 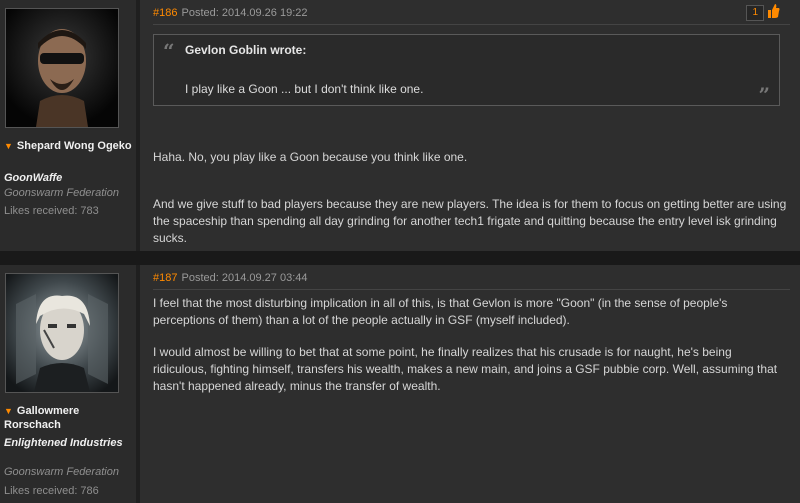 I want to click on author-corporation: GoonWaffe, so click(x=68, y=178).